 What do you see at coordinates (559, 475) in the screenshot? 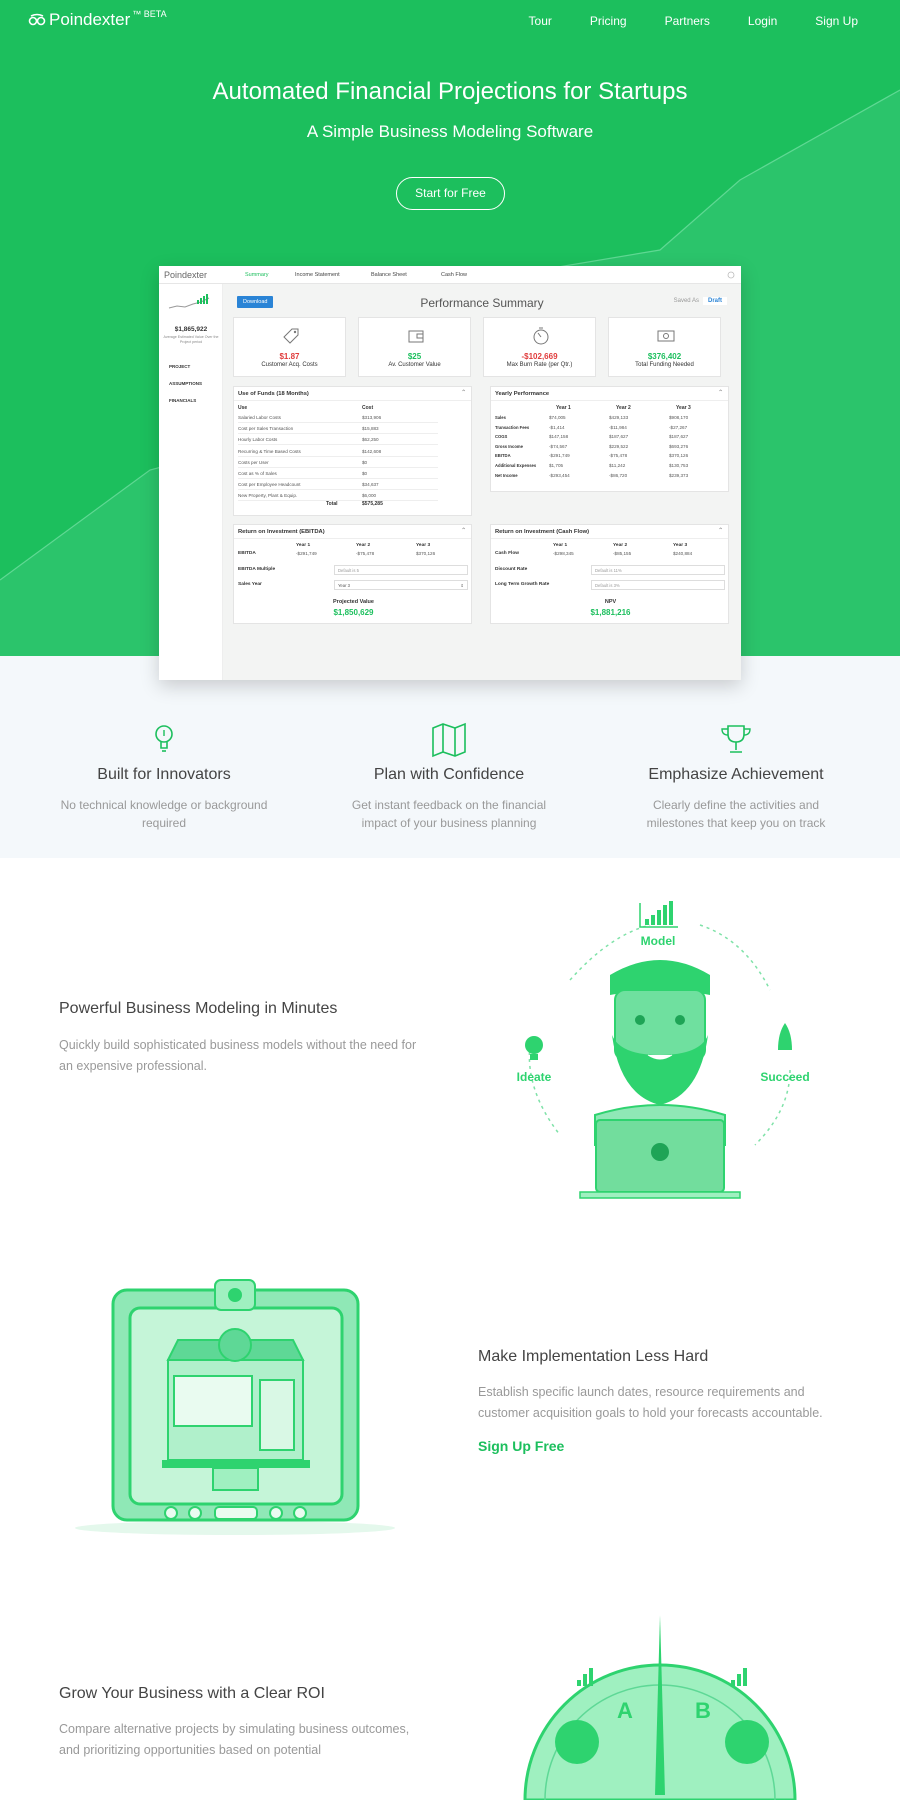
I see `table-cell: -$293,454` at bounding box center [559, 475].